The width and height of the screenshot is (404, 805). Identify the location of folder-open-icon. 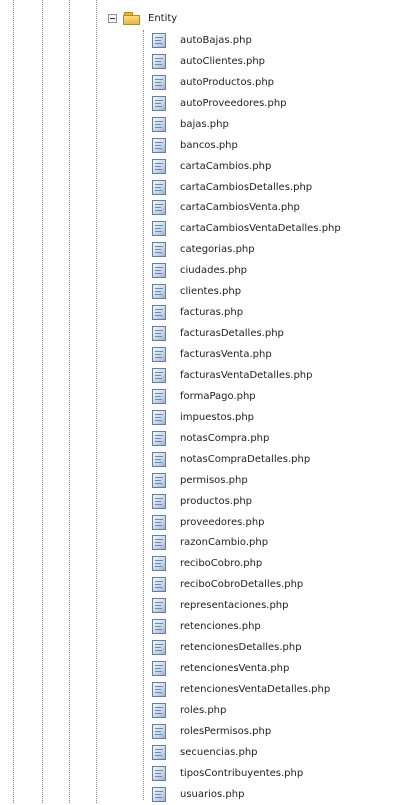
(132, 18).